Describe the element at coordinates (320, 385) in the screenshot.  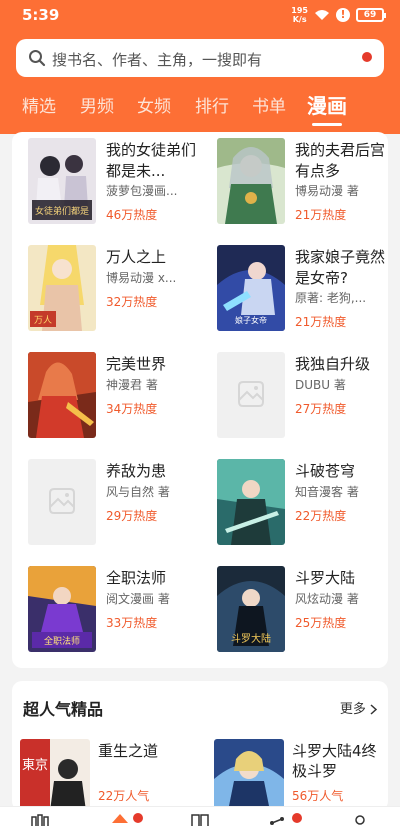
I see `book-author: DUBU 著` at that location.